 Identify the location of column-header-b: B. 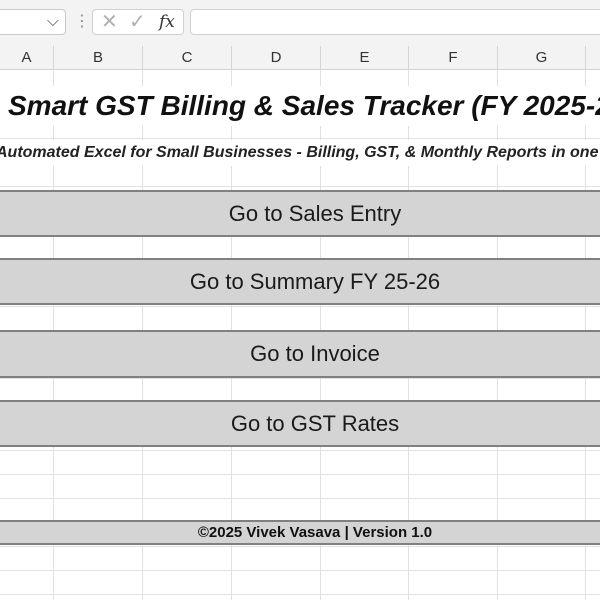
(98, 57).